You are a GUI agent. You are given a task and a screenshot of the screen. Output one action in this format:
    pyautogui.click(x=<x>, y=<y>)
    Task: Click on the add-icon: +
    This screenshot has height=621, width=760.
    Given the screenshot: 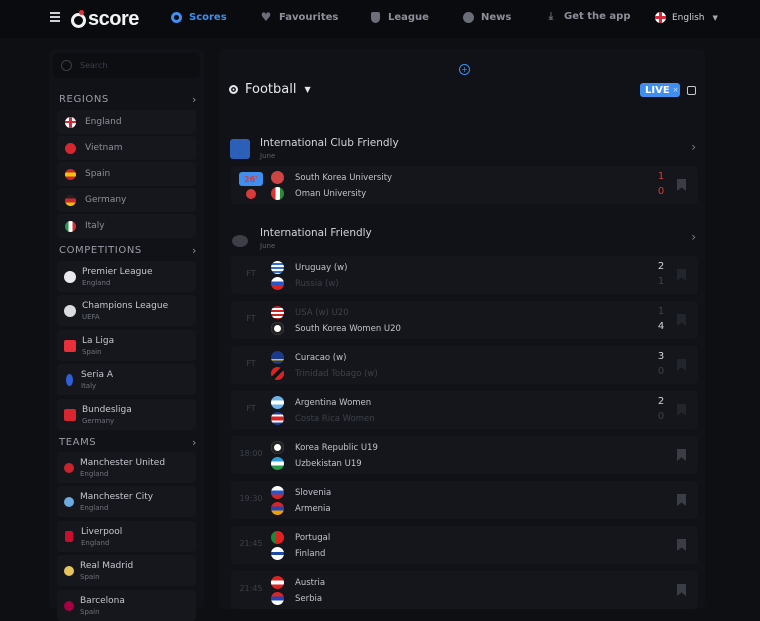 What is the action you would take?
    pyautogui.click(x=464, y=69)
    